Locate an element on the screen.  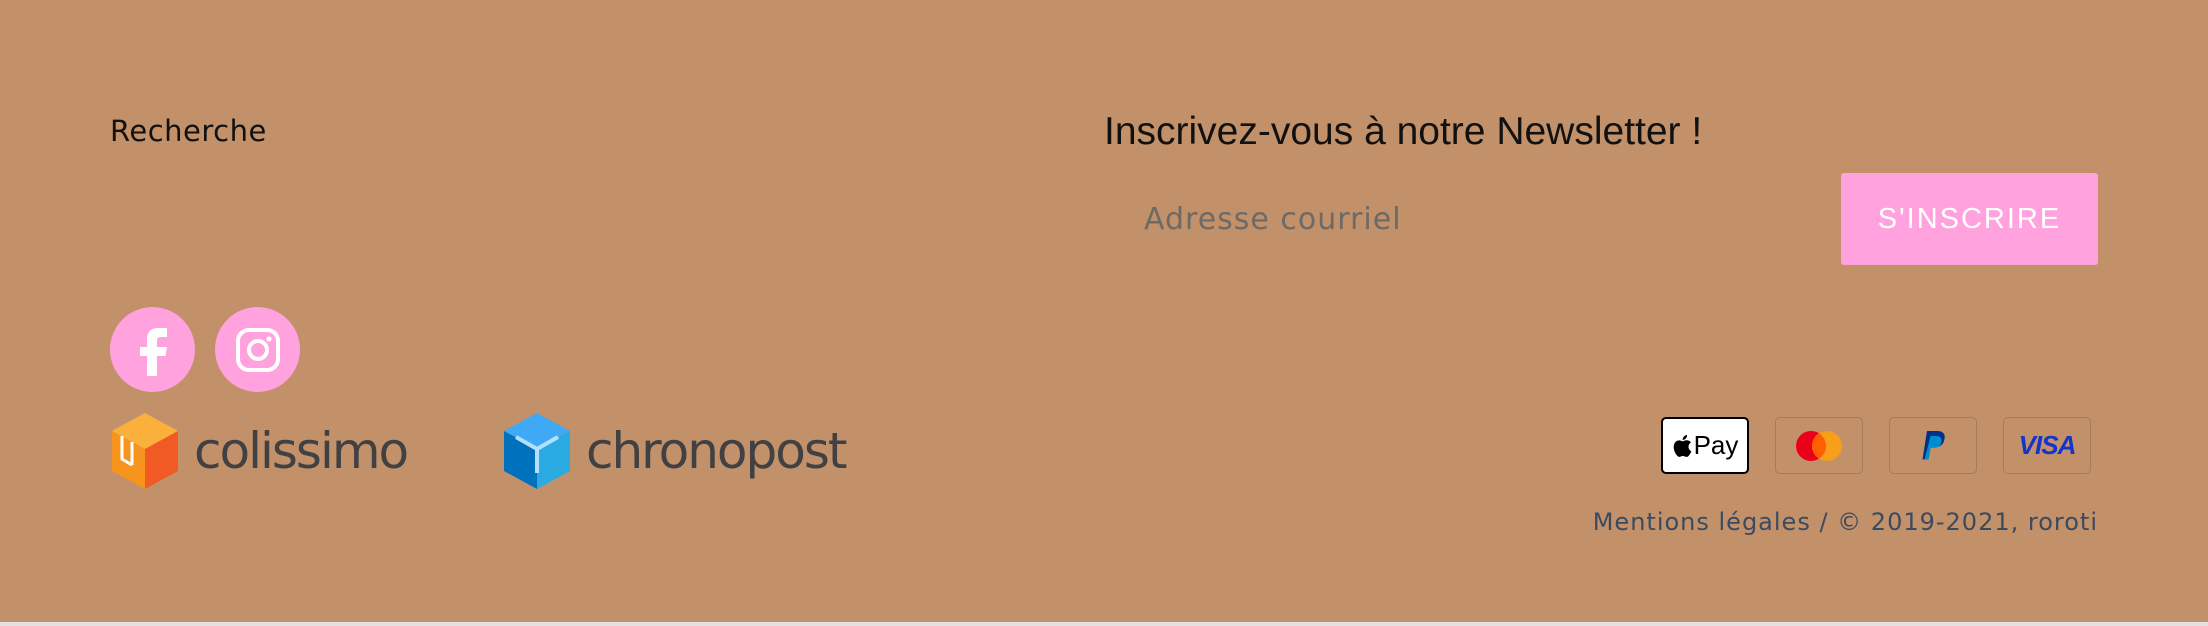
mastercard-circles-icon is located at coordinates (1819, 445).